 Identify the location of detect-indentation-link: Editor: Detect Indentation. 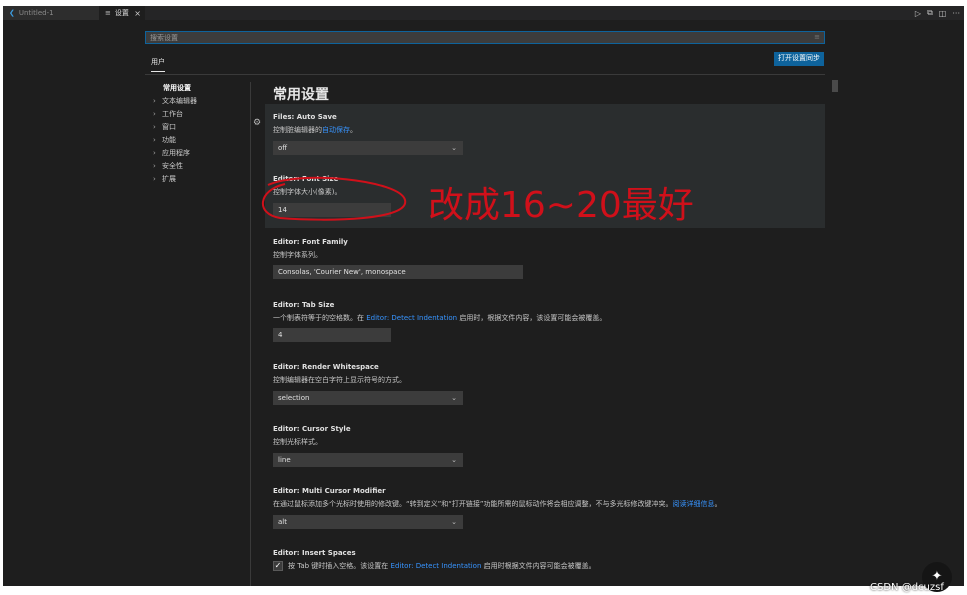
(411, 318).